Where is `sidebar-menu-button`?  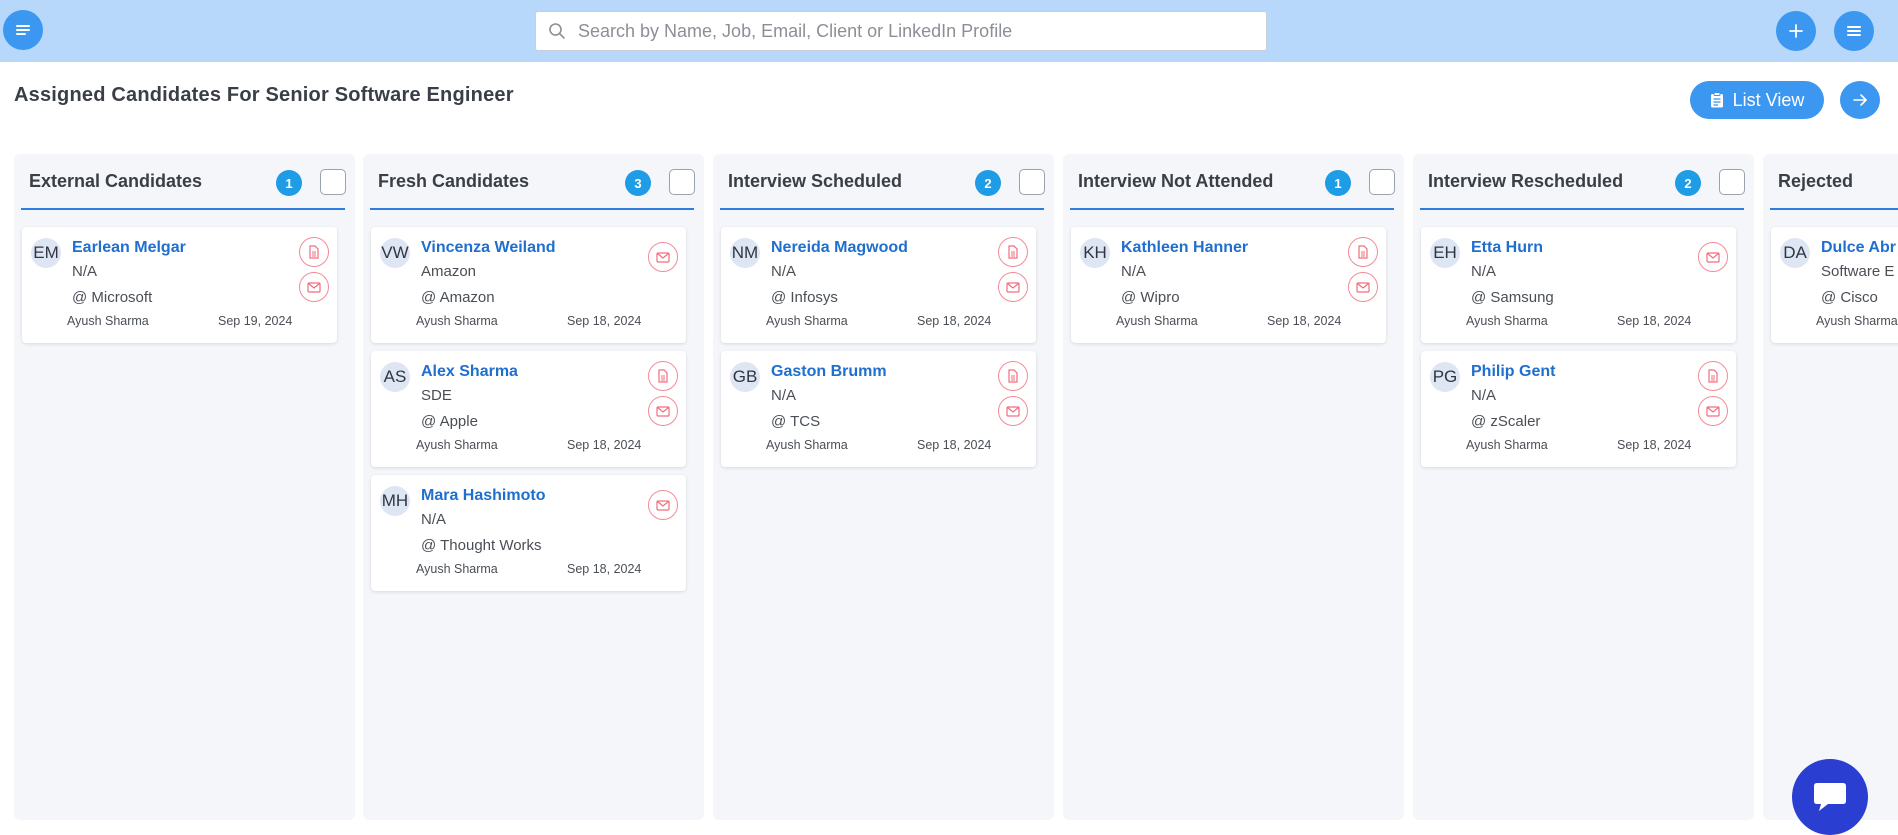 sidebar-menu-button is located at coordinates (23, 30).